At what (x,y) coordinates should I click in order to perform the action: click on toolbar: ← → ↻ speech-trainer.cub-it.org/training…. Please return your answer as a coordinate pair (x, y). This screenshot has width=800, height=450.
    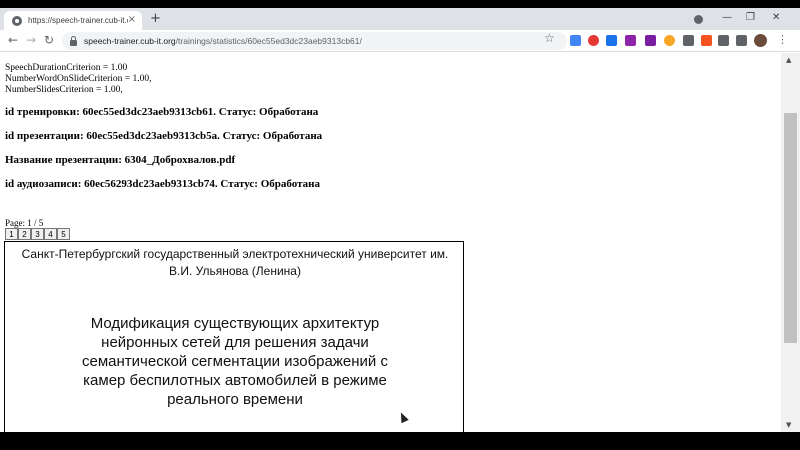
    Looking at the image, I should click on (400, 41).